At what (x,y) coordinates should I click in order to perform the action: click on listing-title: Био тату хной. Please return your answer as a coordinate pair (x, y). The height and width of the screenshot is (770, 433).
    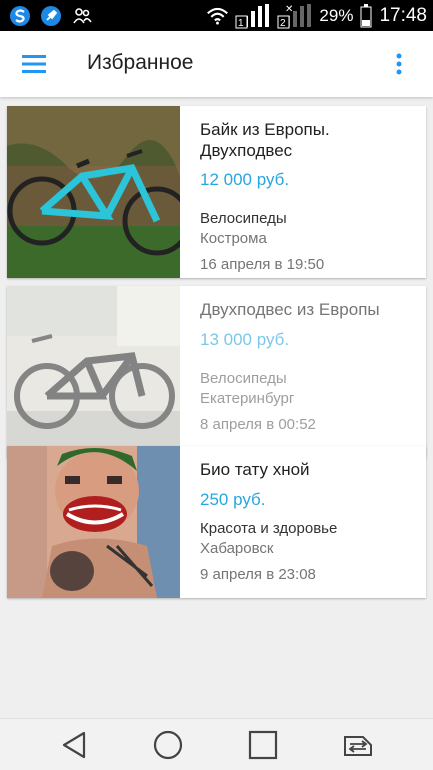
    Looking at the image, I should click on (255, 469).